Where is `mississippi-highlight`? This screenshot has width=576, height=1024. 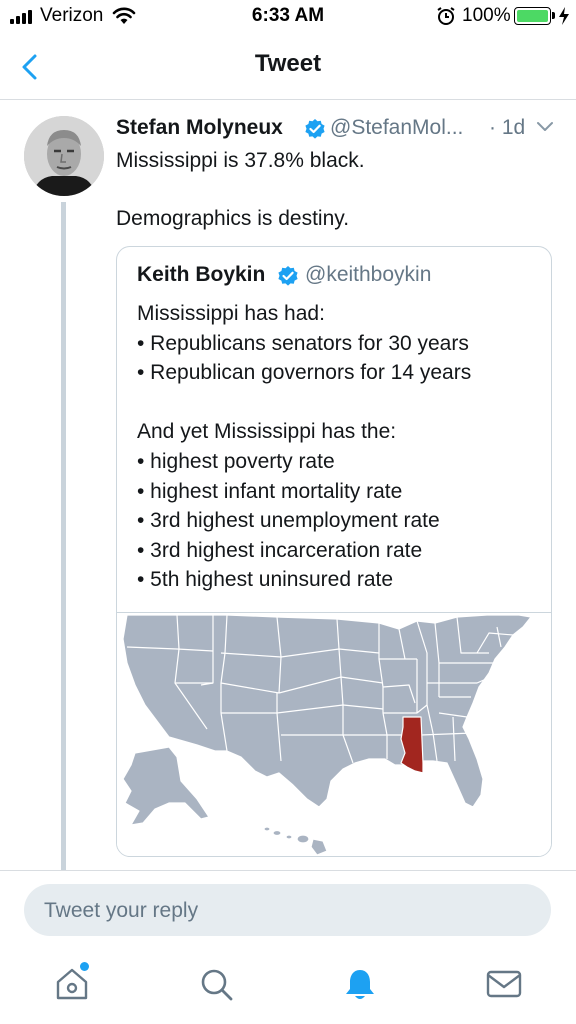 mississippi-highlight is located at coordinates (412, 745).